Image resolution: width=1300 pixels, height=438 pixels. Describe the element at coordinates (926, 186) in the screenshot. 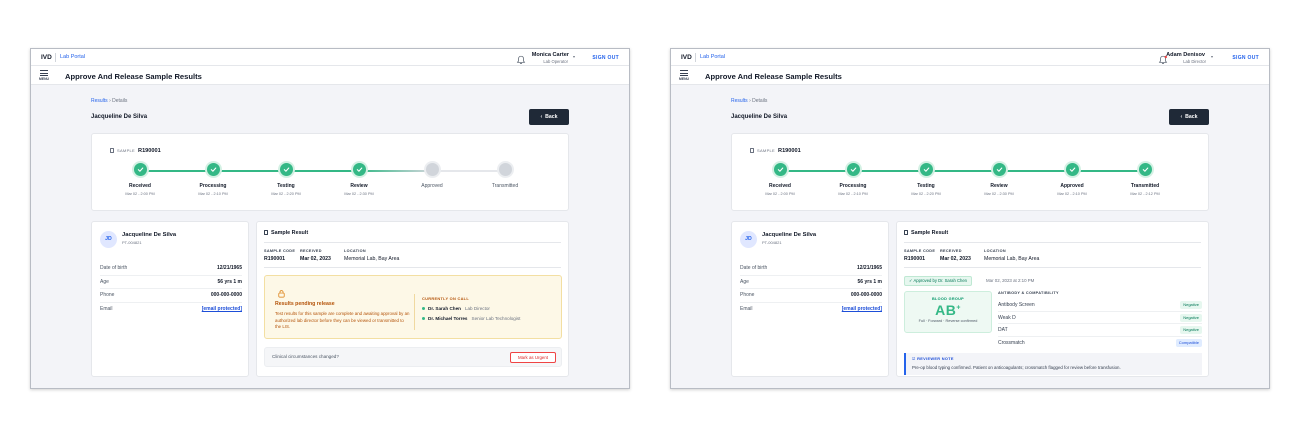

I see `step-label: Testing` at that location.